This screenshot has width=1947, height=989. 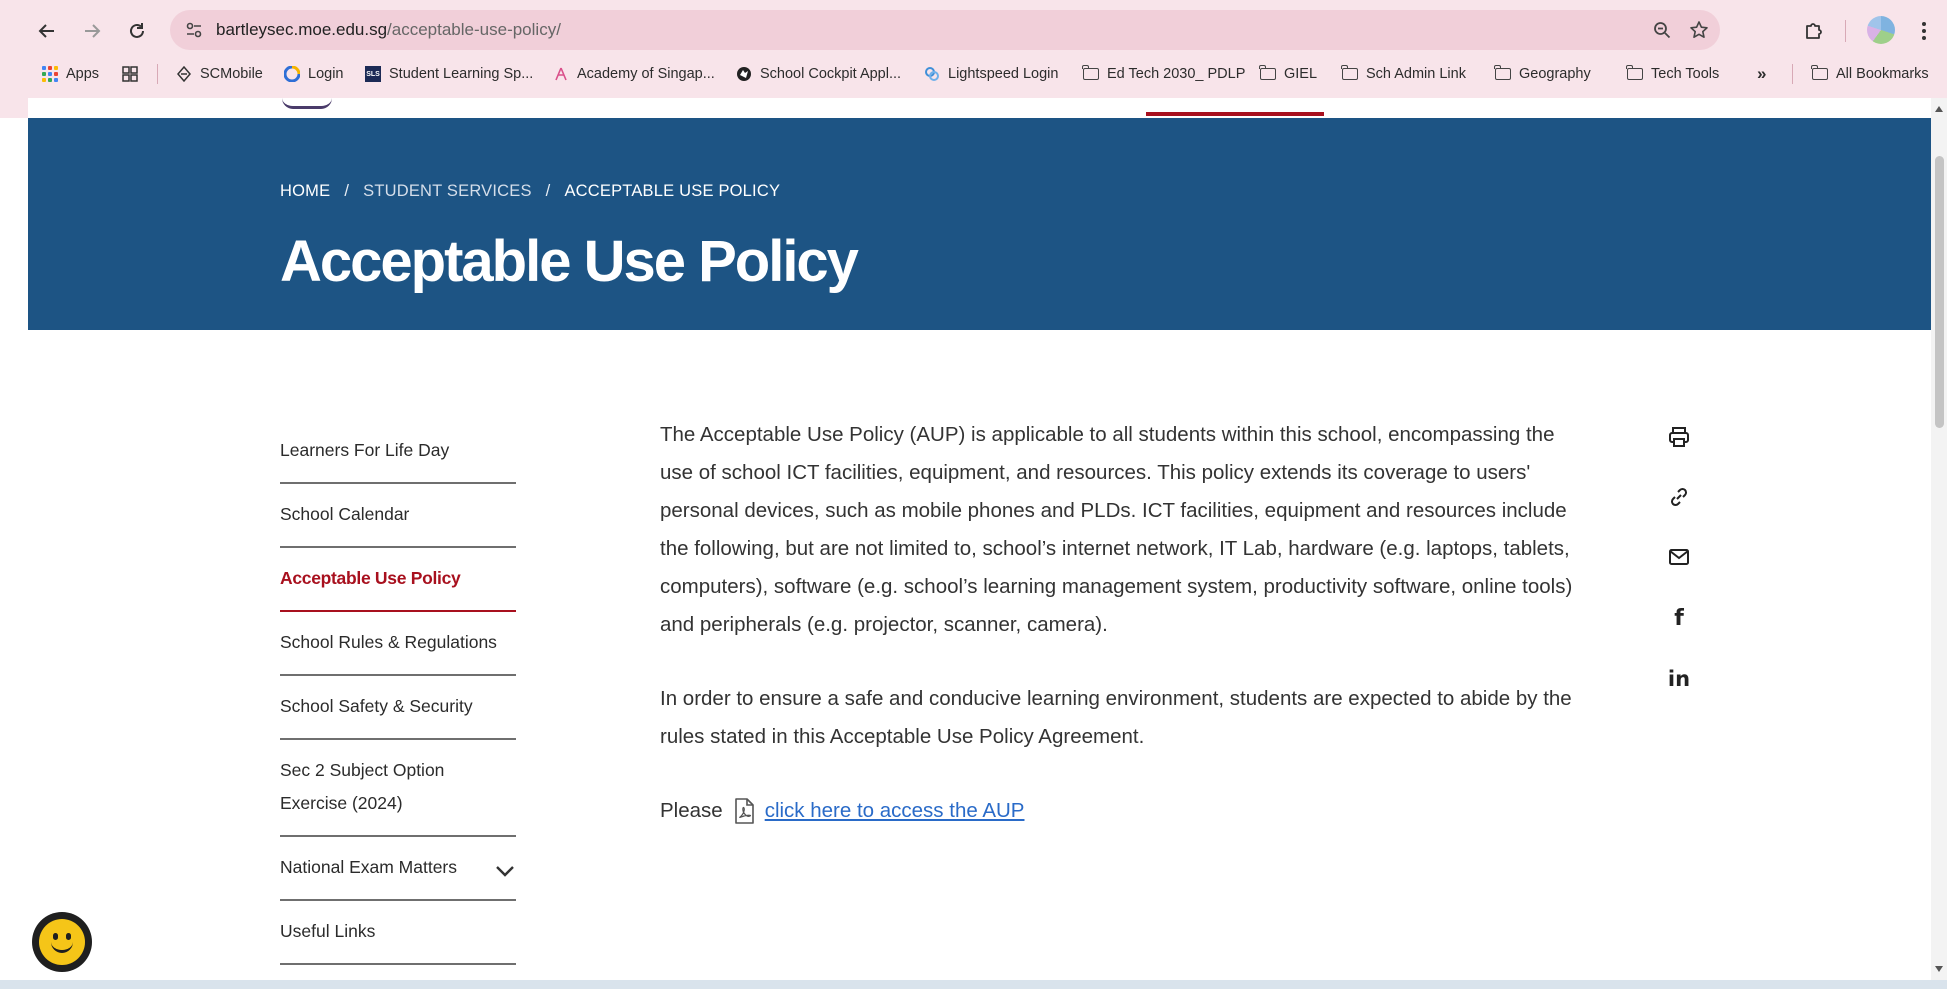 What do you see at coordinates (691, 810) in the screenshot?
I see `please-text: Please` at bounding box center [691, 810].